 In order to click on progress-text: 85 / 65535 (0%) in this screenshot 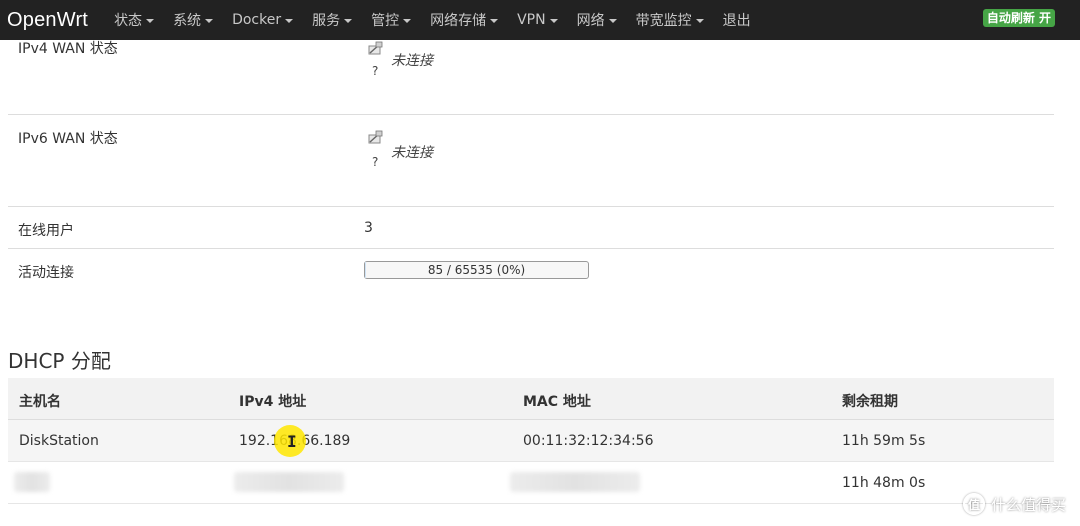, I will do `click(476, 270)`.